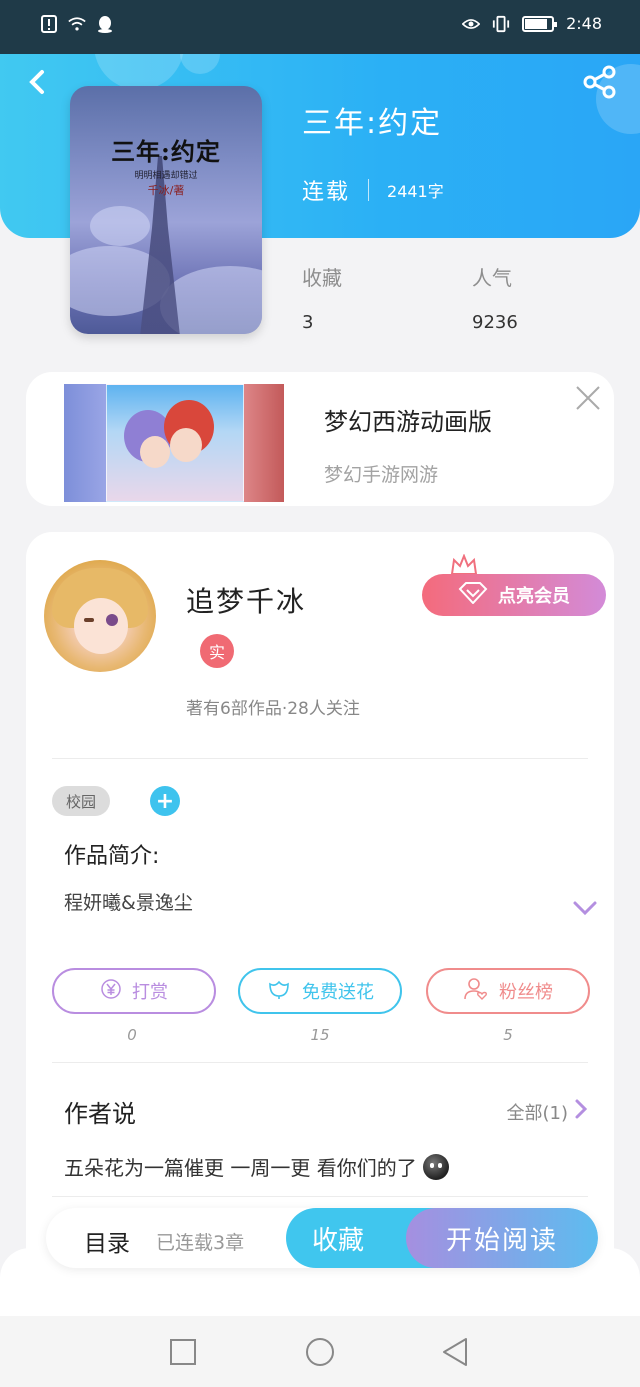 The image size is (640, 1387). Describe the element at coordinates (166, 190) in the screenshot. I see `cover-author: 千冰/著` at that location.